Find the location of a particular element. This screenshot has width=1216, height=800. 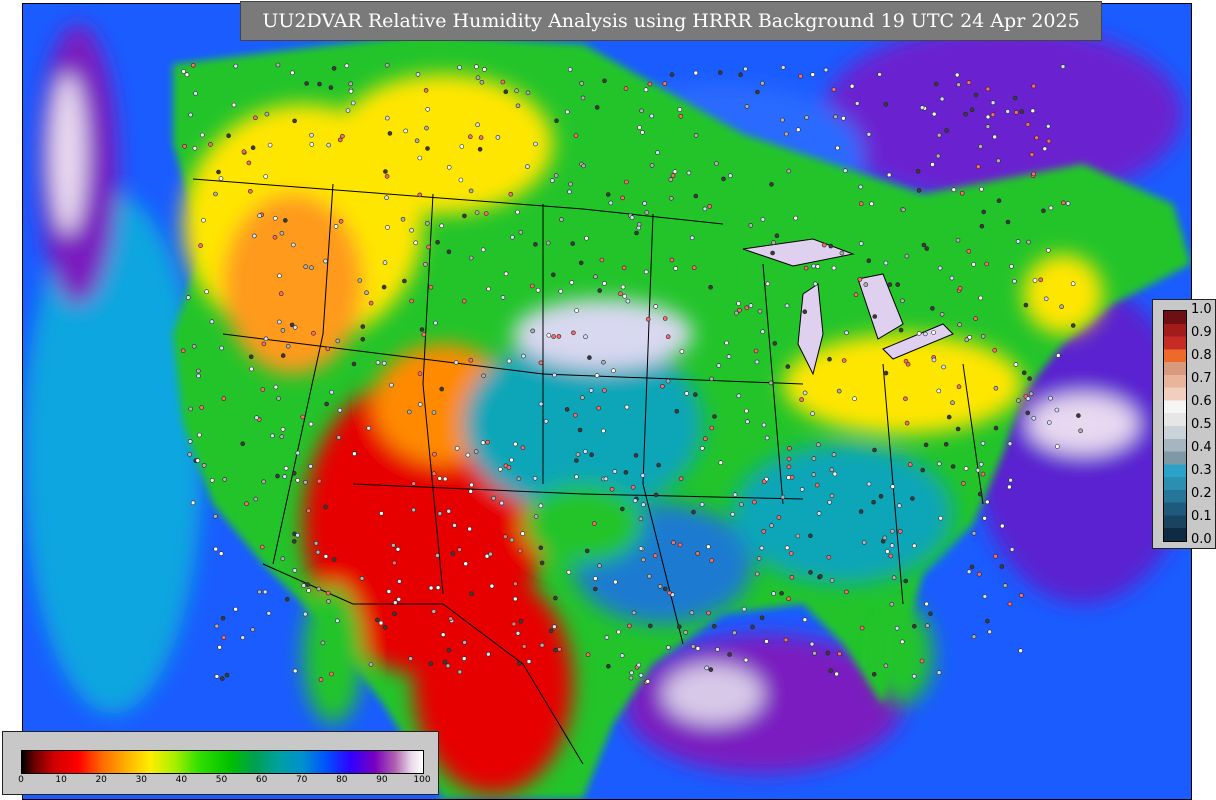

texas-green is located at coordinates (583, 524).